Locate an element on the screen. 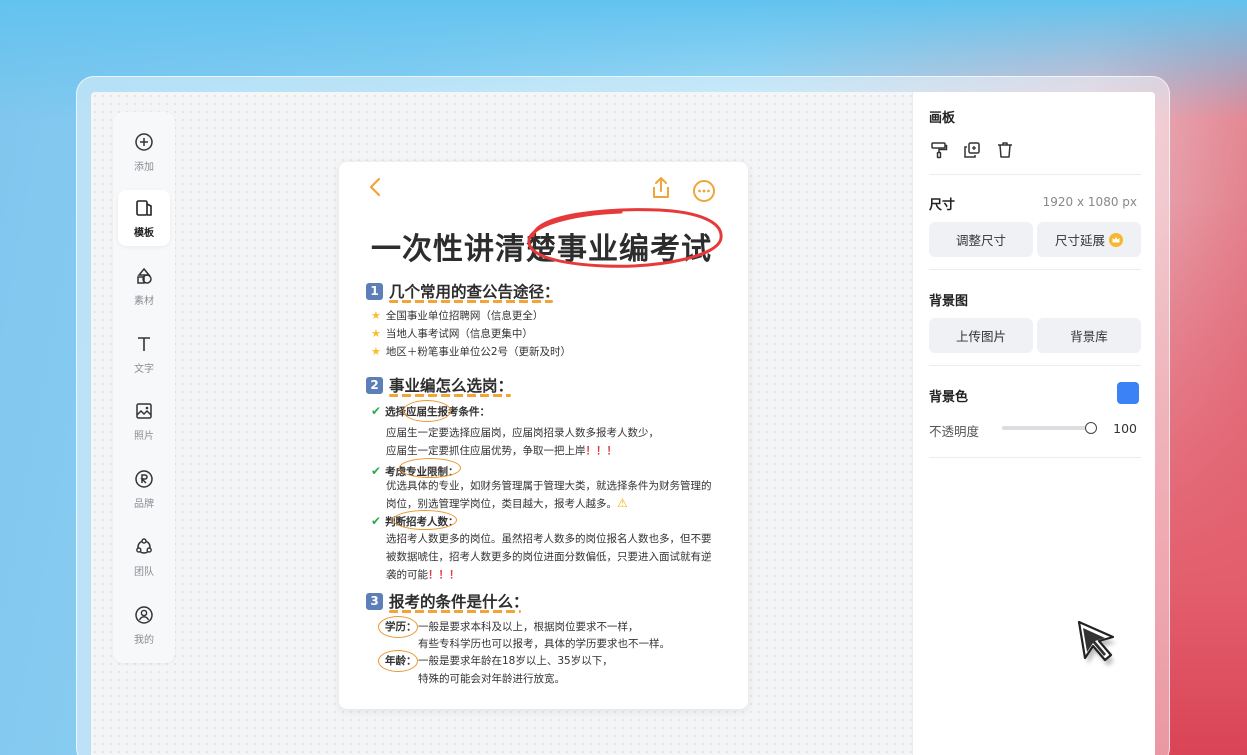 The height and width of the screenshot is (755, 1247). tool-brand: 品牌 is located at coordinates (144, 489).